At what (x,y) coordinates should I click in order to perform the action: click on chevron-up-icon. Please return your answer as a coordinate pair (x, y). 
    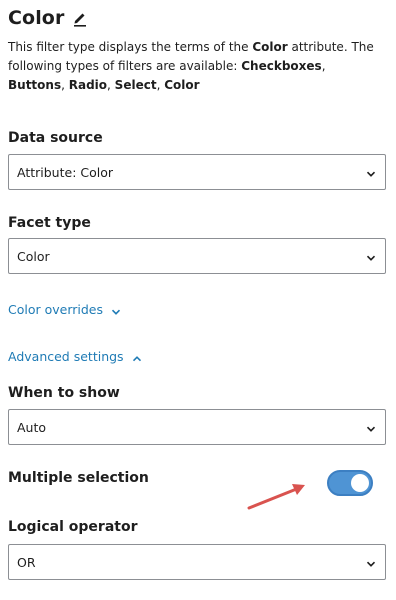
    Looking at the image, I should click on (137, 357).